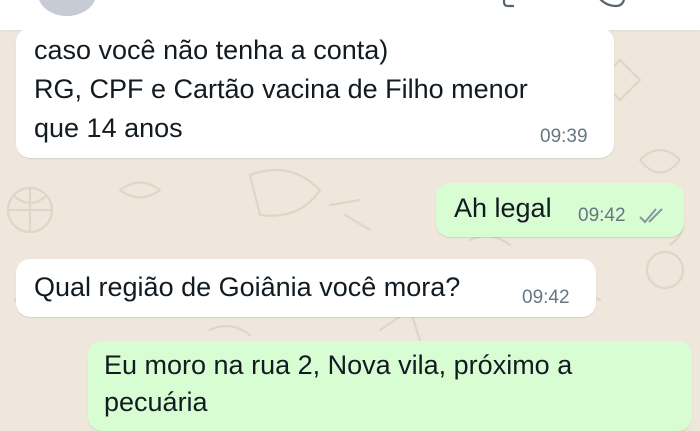 The image size is (700, 431). What do you see at coordinates (350, 15) in the screenshot?
I see `chat-header` at bounding box center [350, 15].